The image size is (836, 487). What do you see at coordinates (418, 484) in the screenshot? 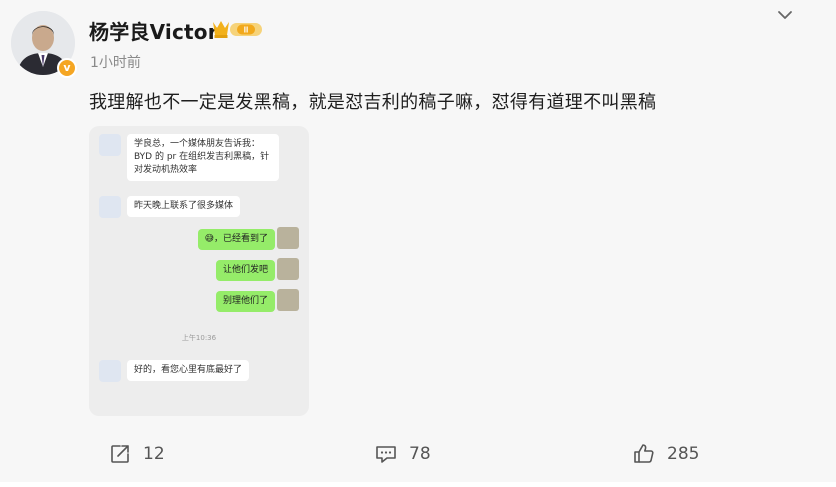
I see `divider` at bounding box center [418, 484].